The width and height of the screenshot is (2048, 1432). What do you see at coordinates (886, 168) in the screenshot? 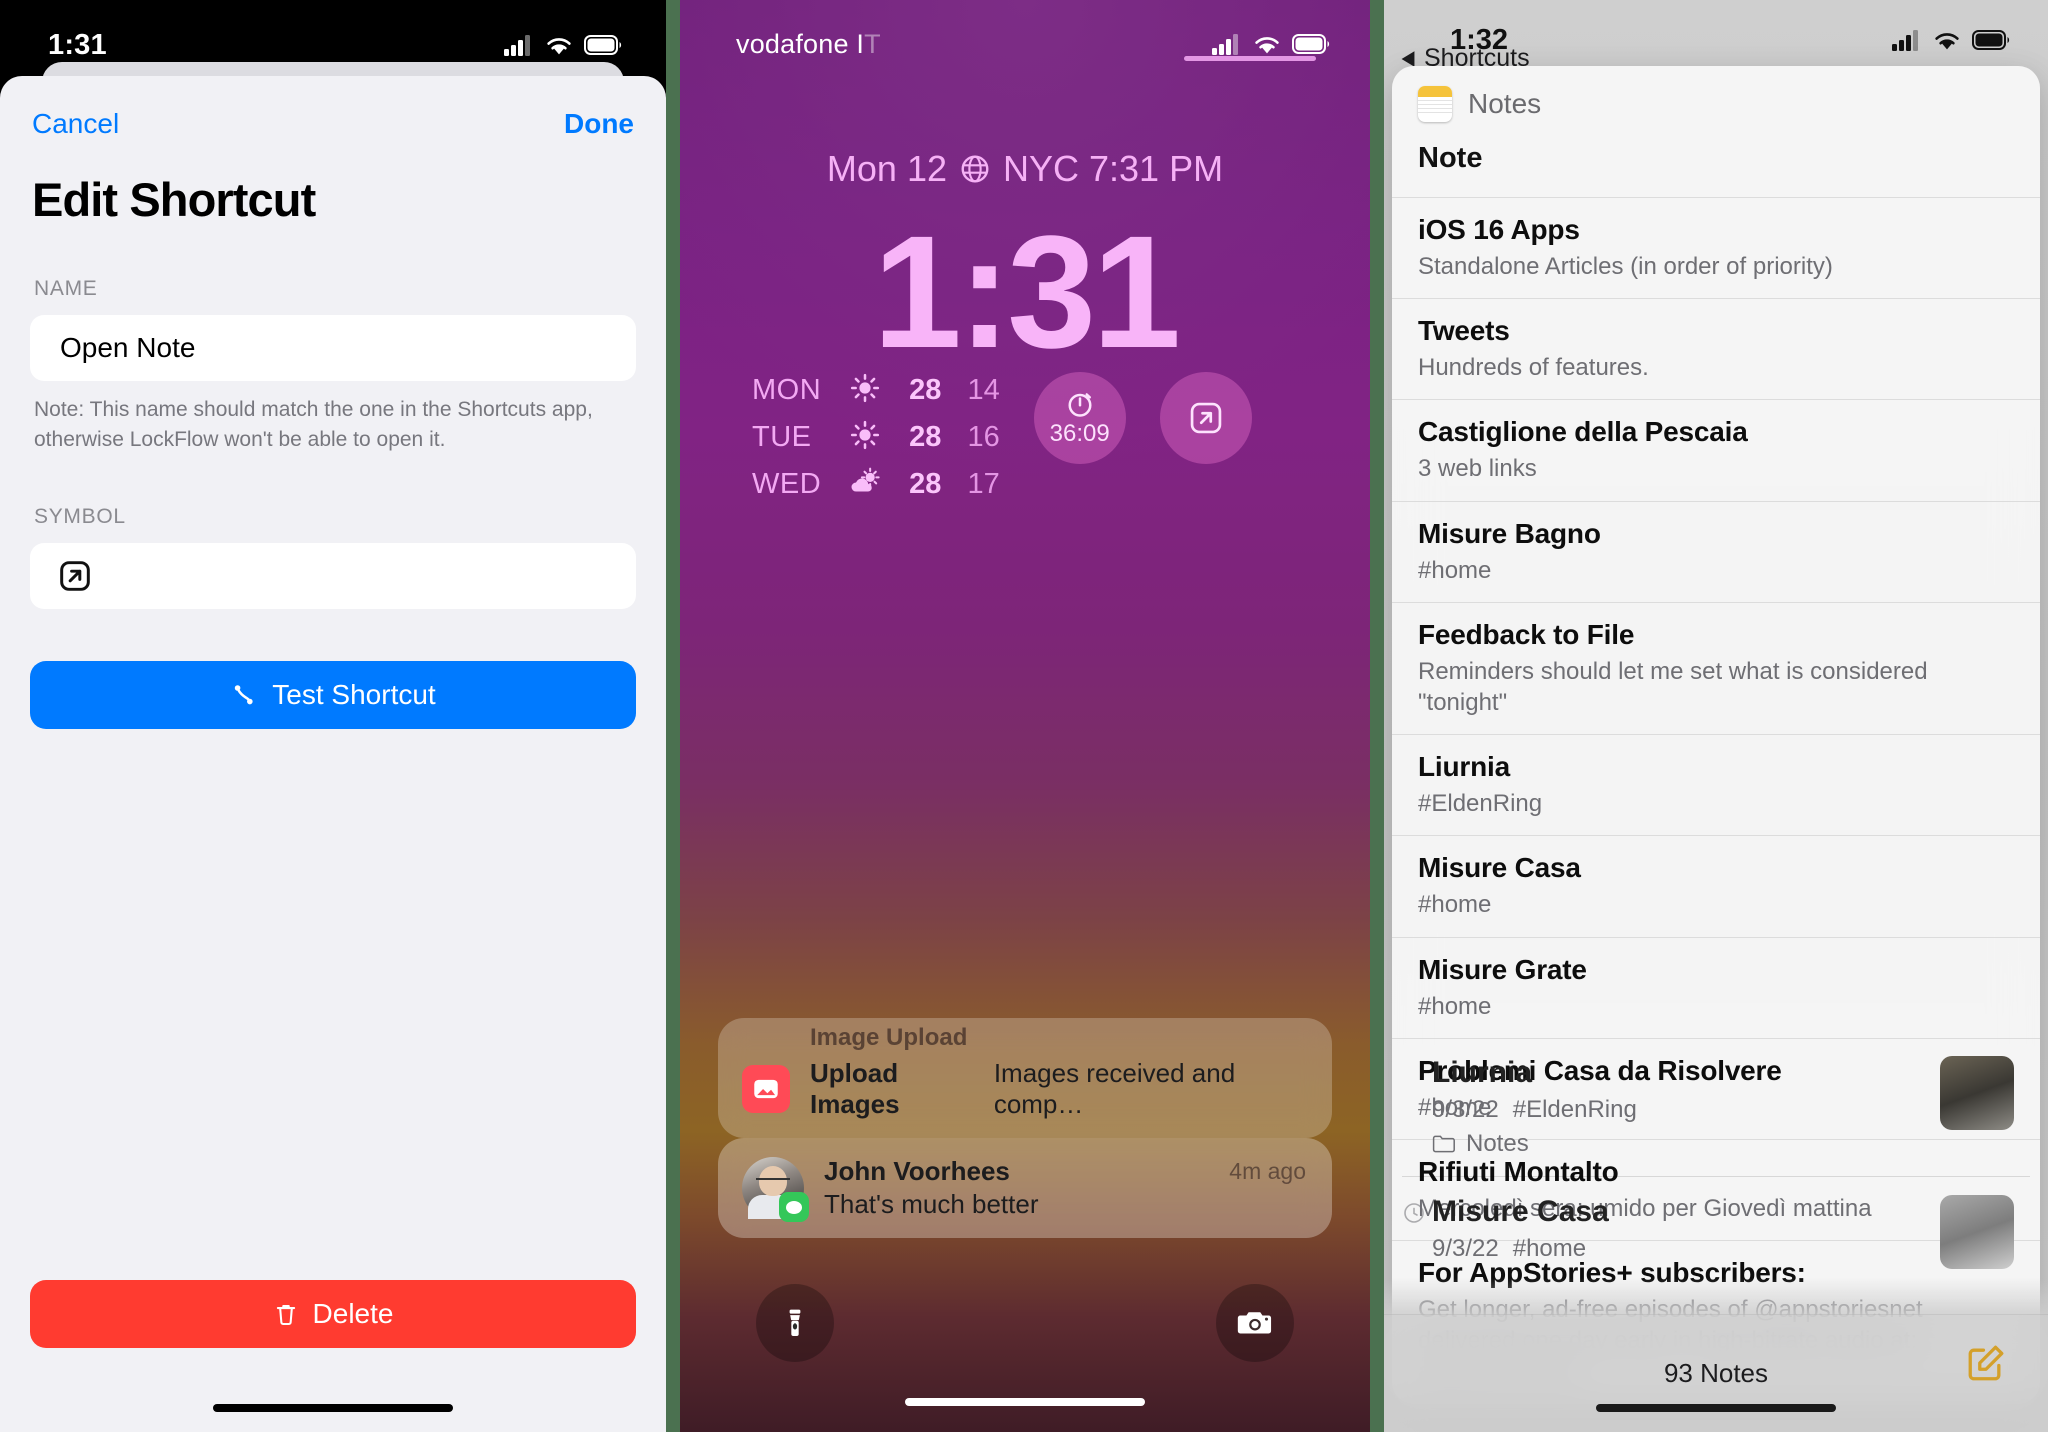
I see `lockscreen-date: Mon 12` at bounding box center [886, 168].